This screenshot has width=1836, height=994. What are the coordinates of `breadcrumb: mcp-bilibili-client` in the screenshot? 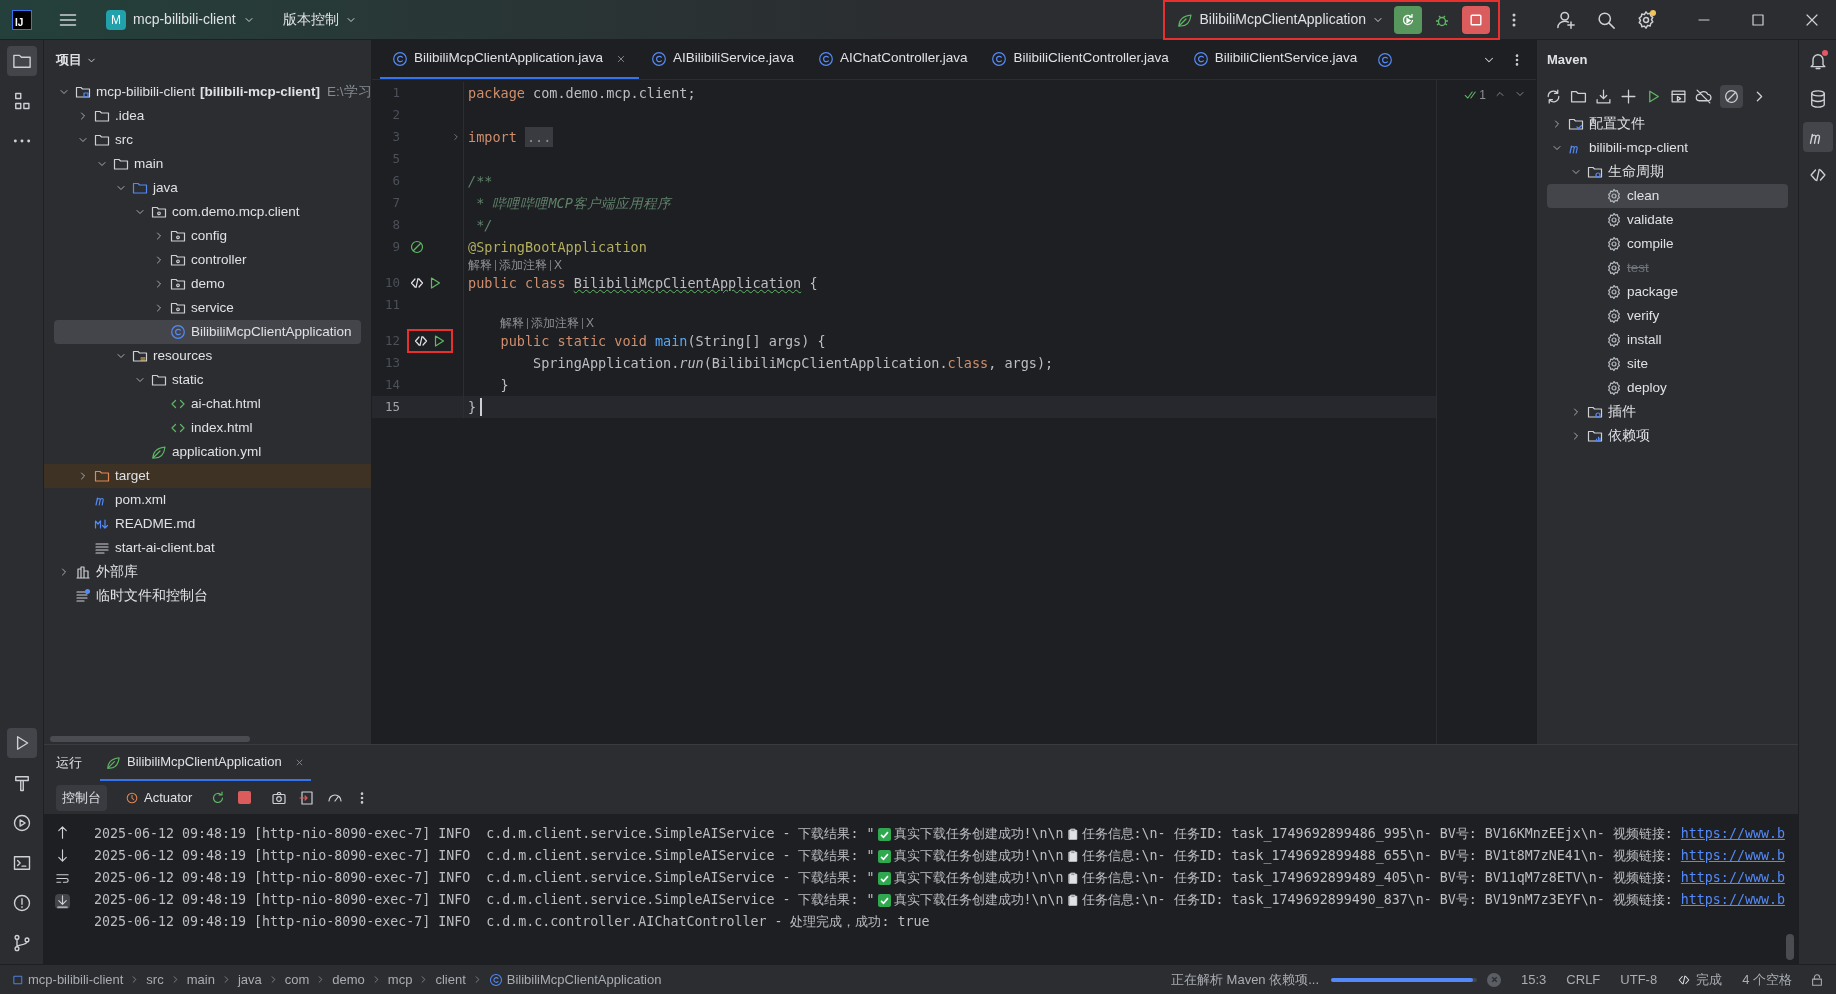 It's located at (76, 979).